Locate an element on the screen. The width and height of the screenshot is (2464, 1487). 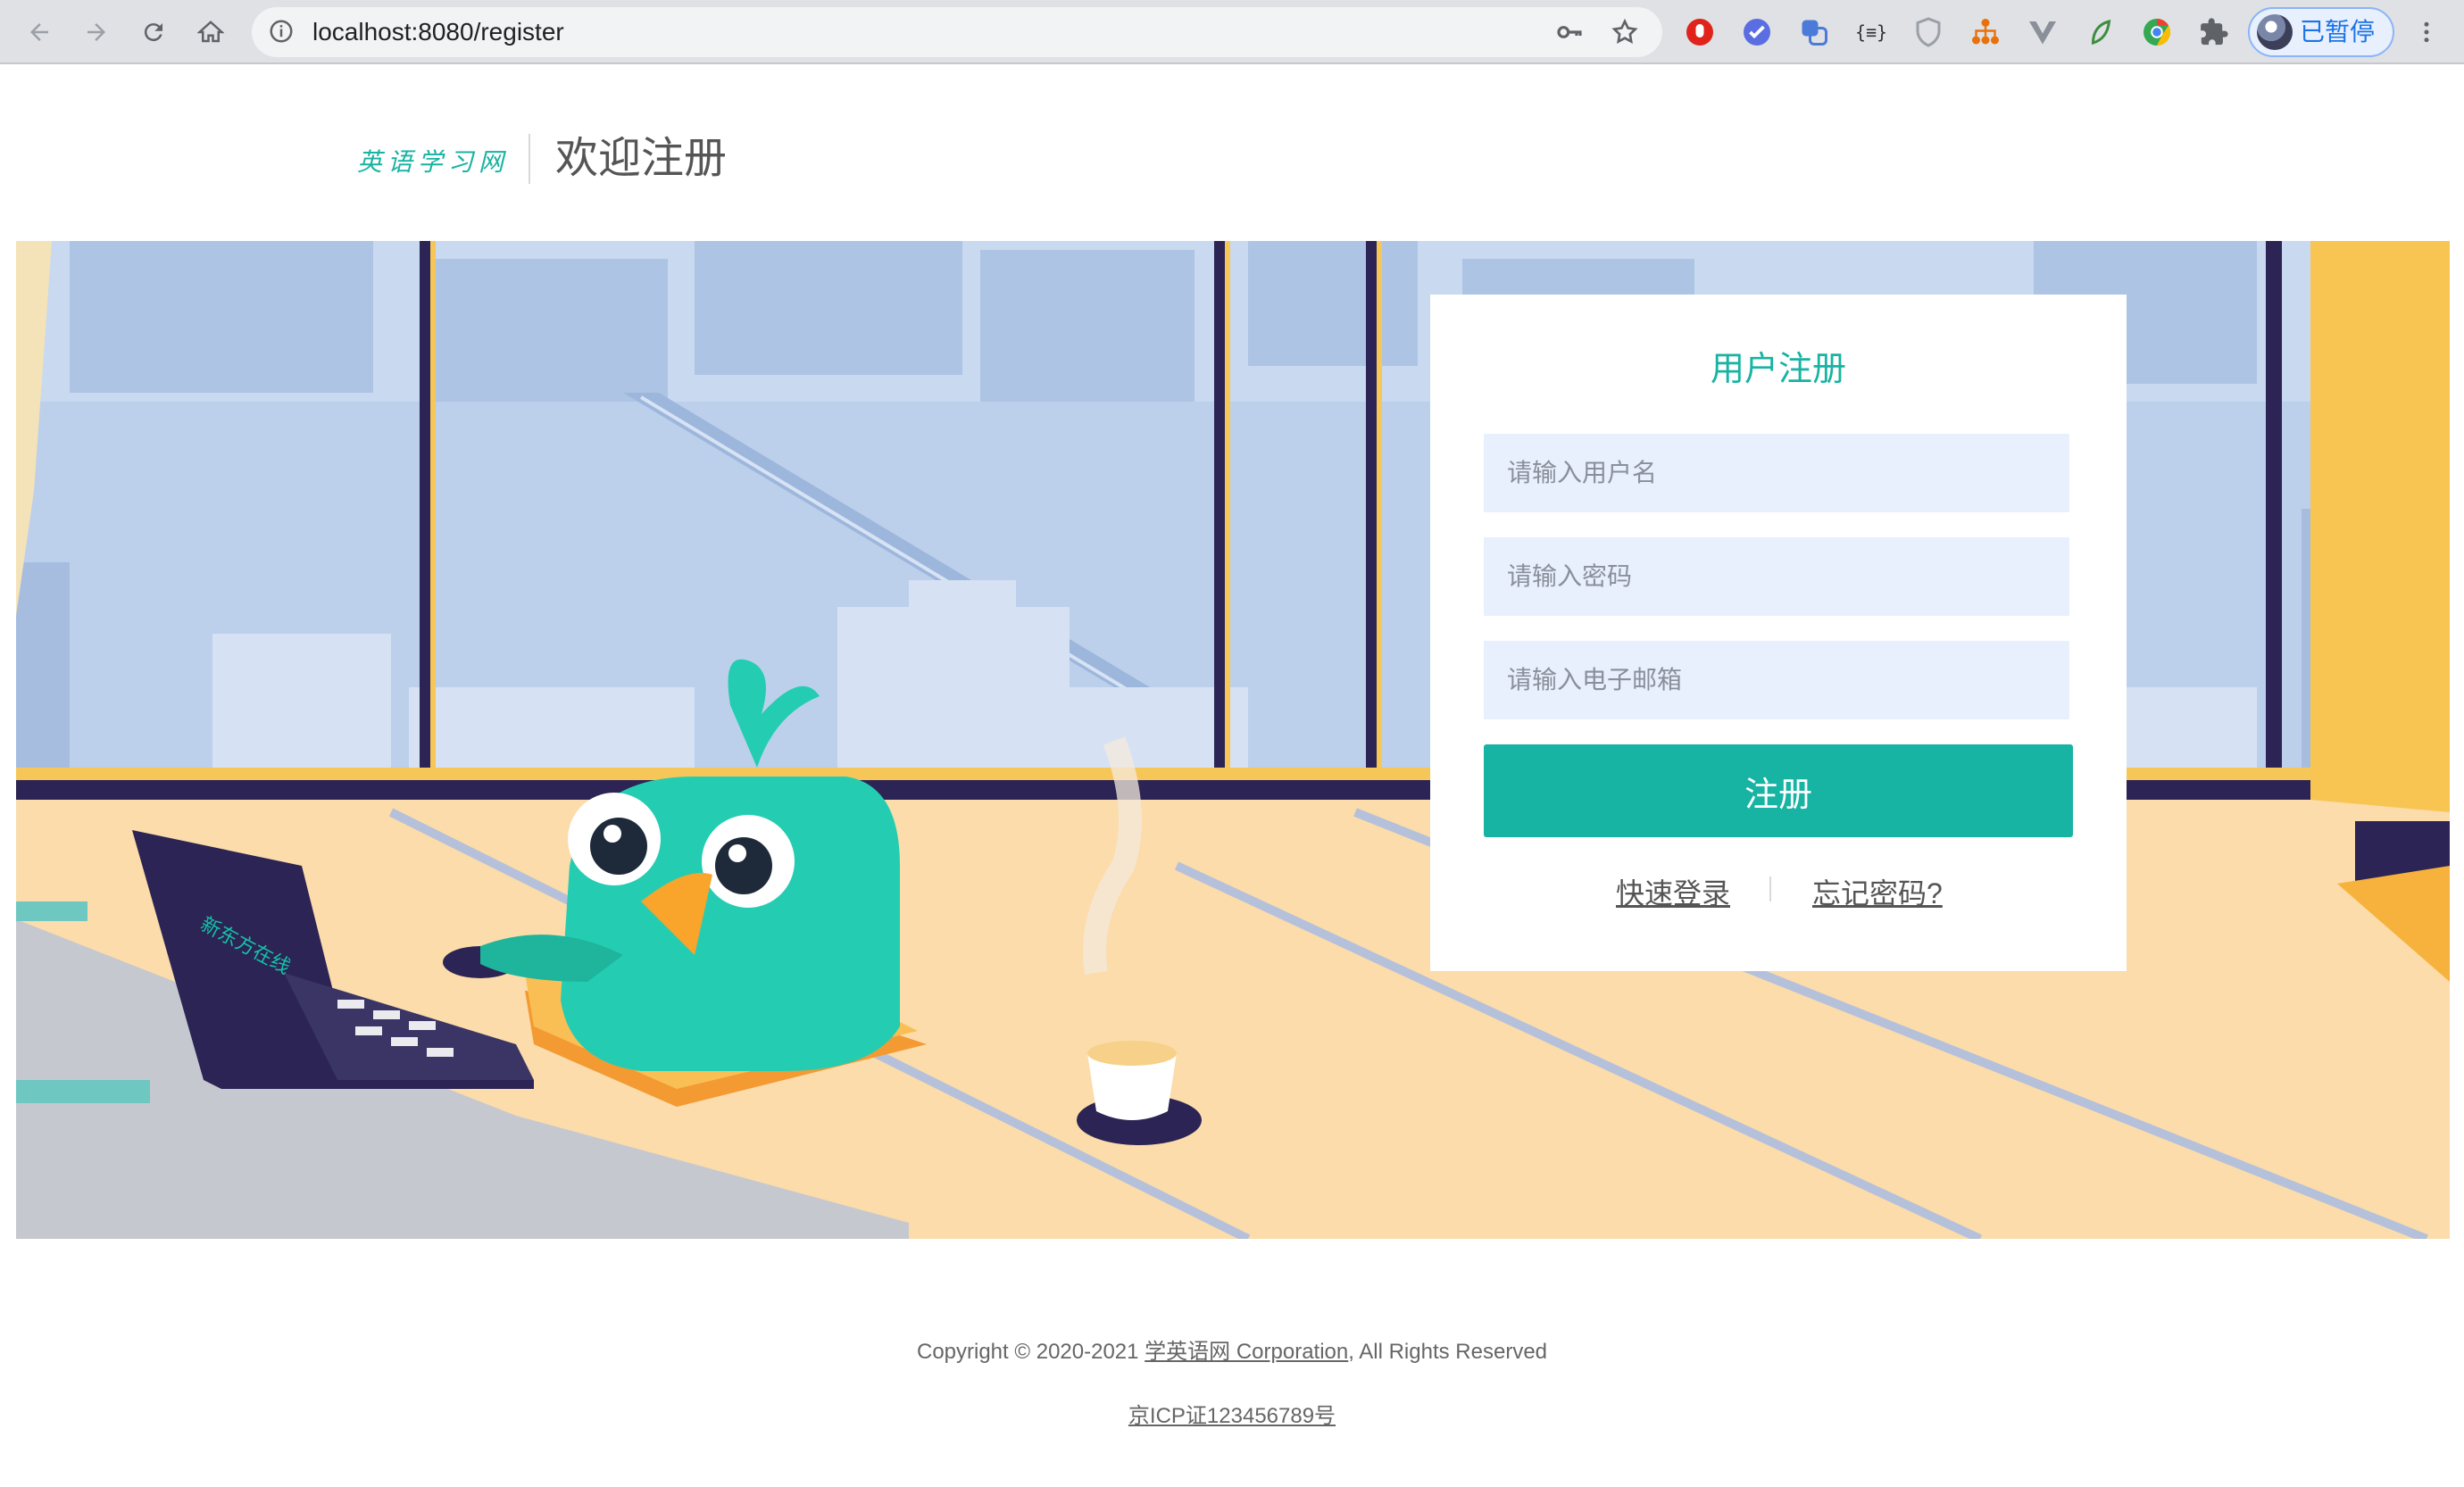
icp-link: 京ICP证123456789号 is located at coordinates (1232, 1416).